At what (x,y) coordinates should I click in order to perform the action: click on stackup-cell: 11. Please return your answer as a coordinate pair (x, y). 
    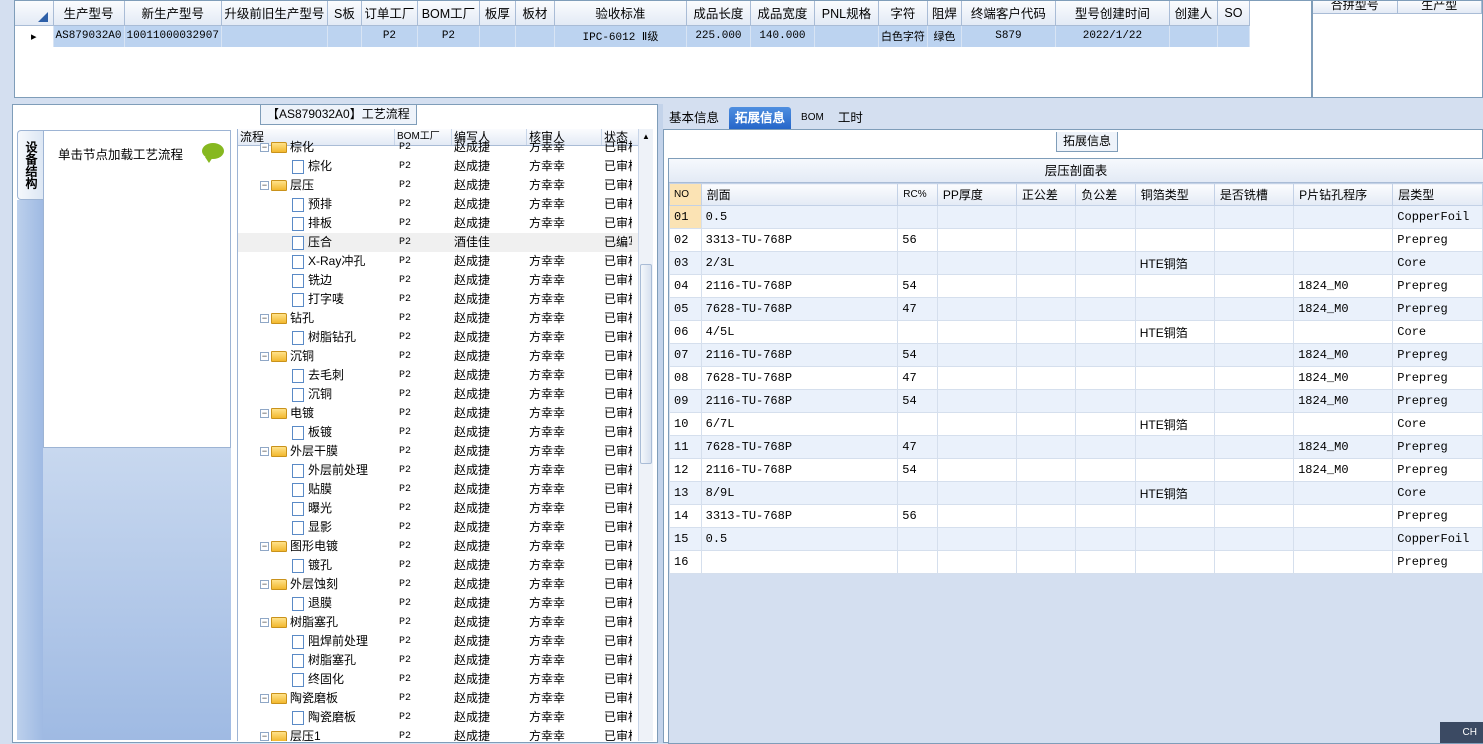
    Looking at the image, I should click on (685, 447).